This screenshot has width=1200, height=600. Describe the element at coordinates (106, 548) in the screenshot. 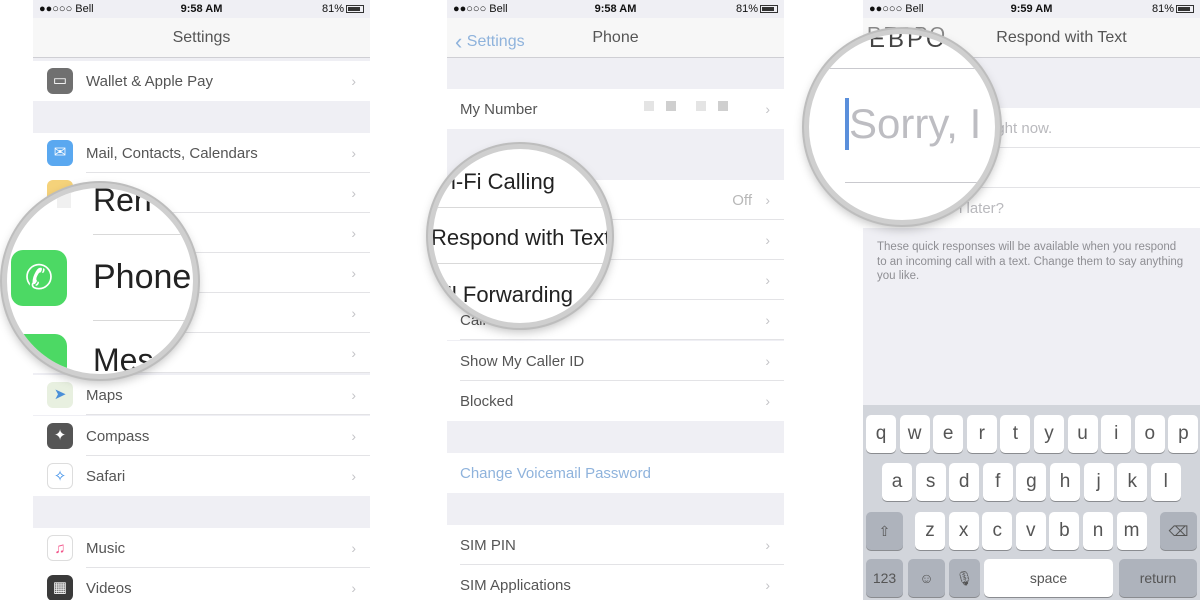

I see `row-label: Music` at that location.